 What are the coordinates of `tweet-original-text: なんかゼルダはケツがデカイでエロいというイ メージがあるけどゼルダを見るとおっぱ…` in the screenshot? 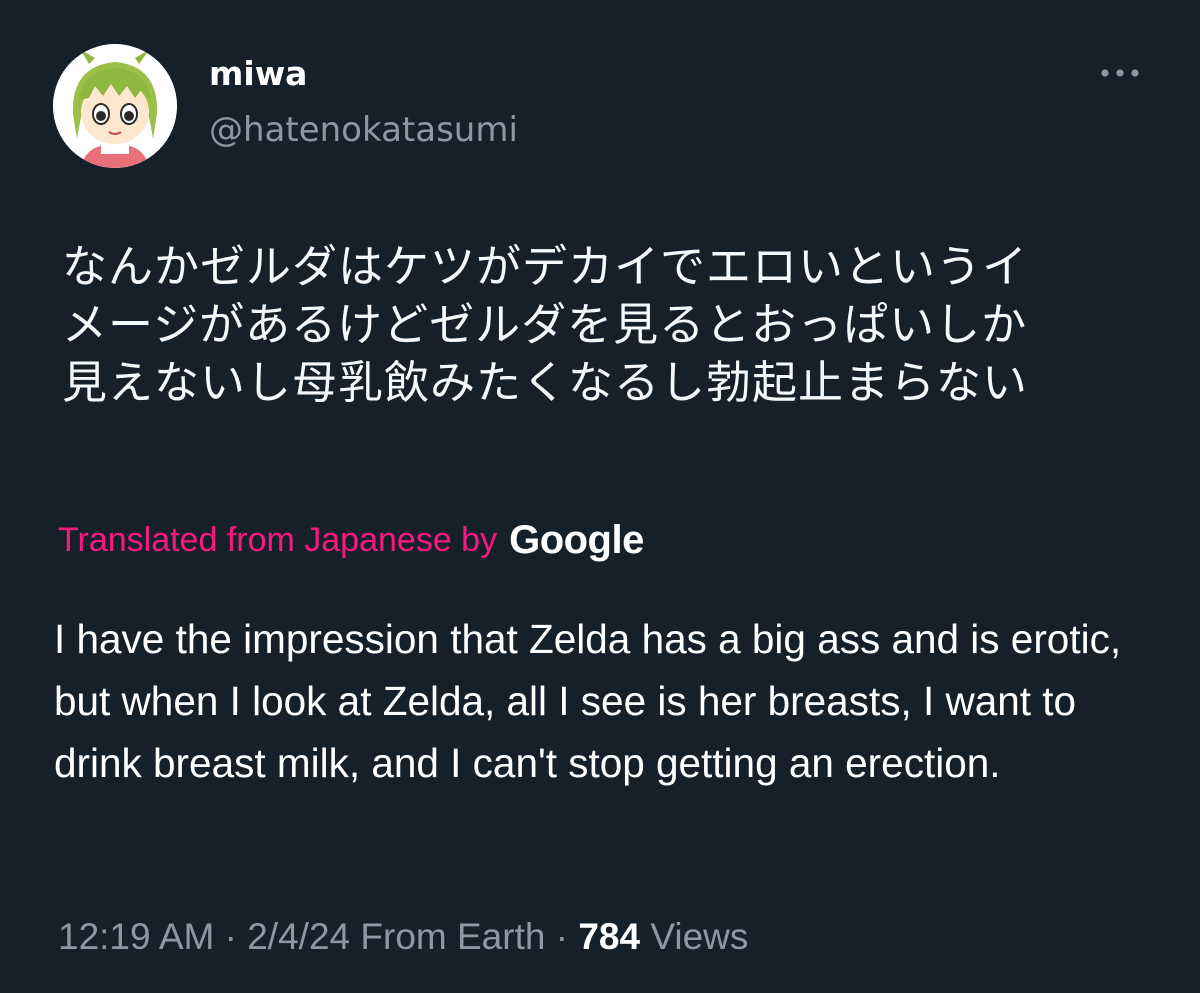 It's located at (545, 324).